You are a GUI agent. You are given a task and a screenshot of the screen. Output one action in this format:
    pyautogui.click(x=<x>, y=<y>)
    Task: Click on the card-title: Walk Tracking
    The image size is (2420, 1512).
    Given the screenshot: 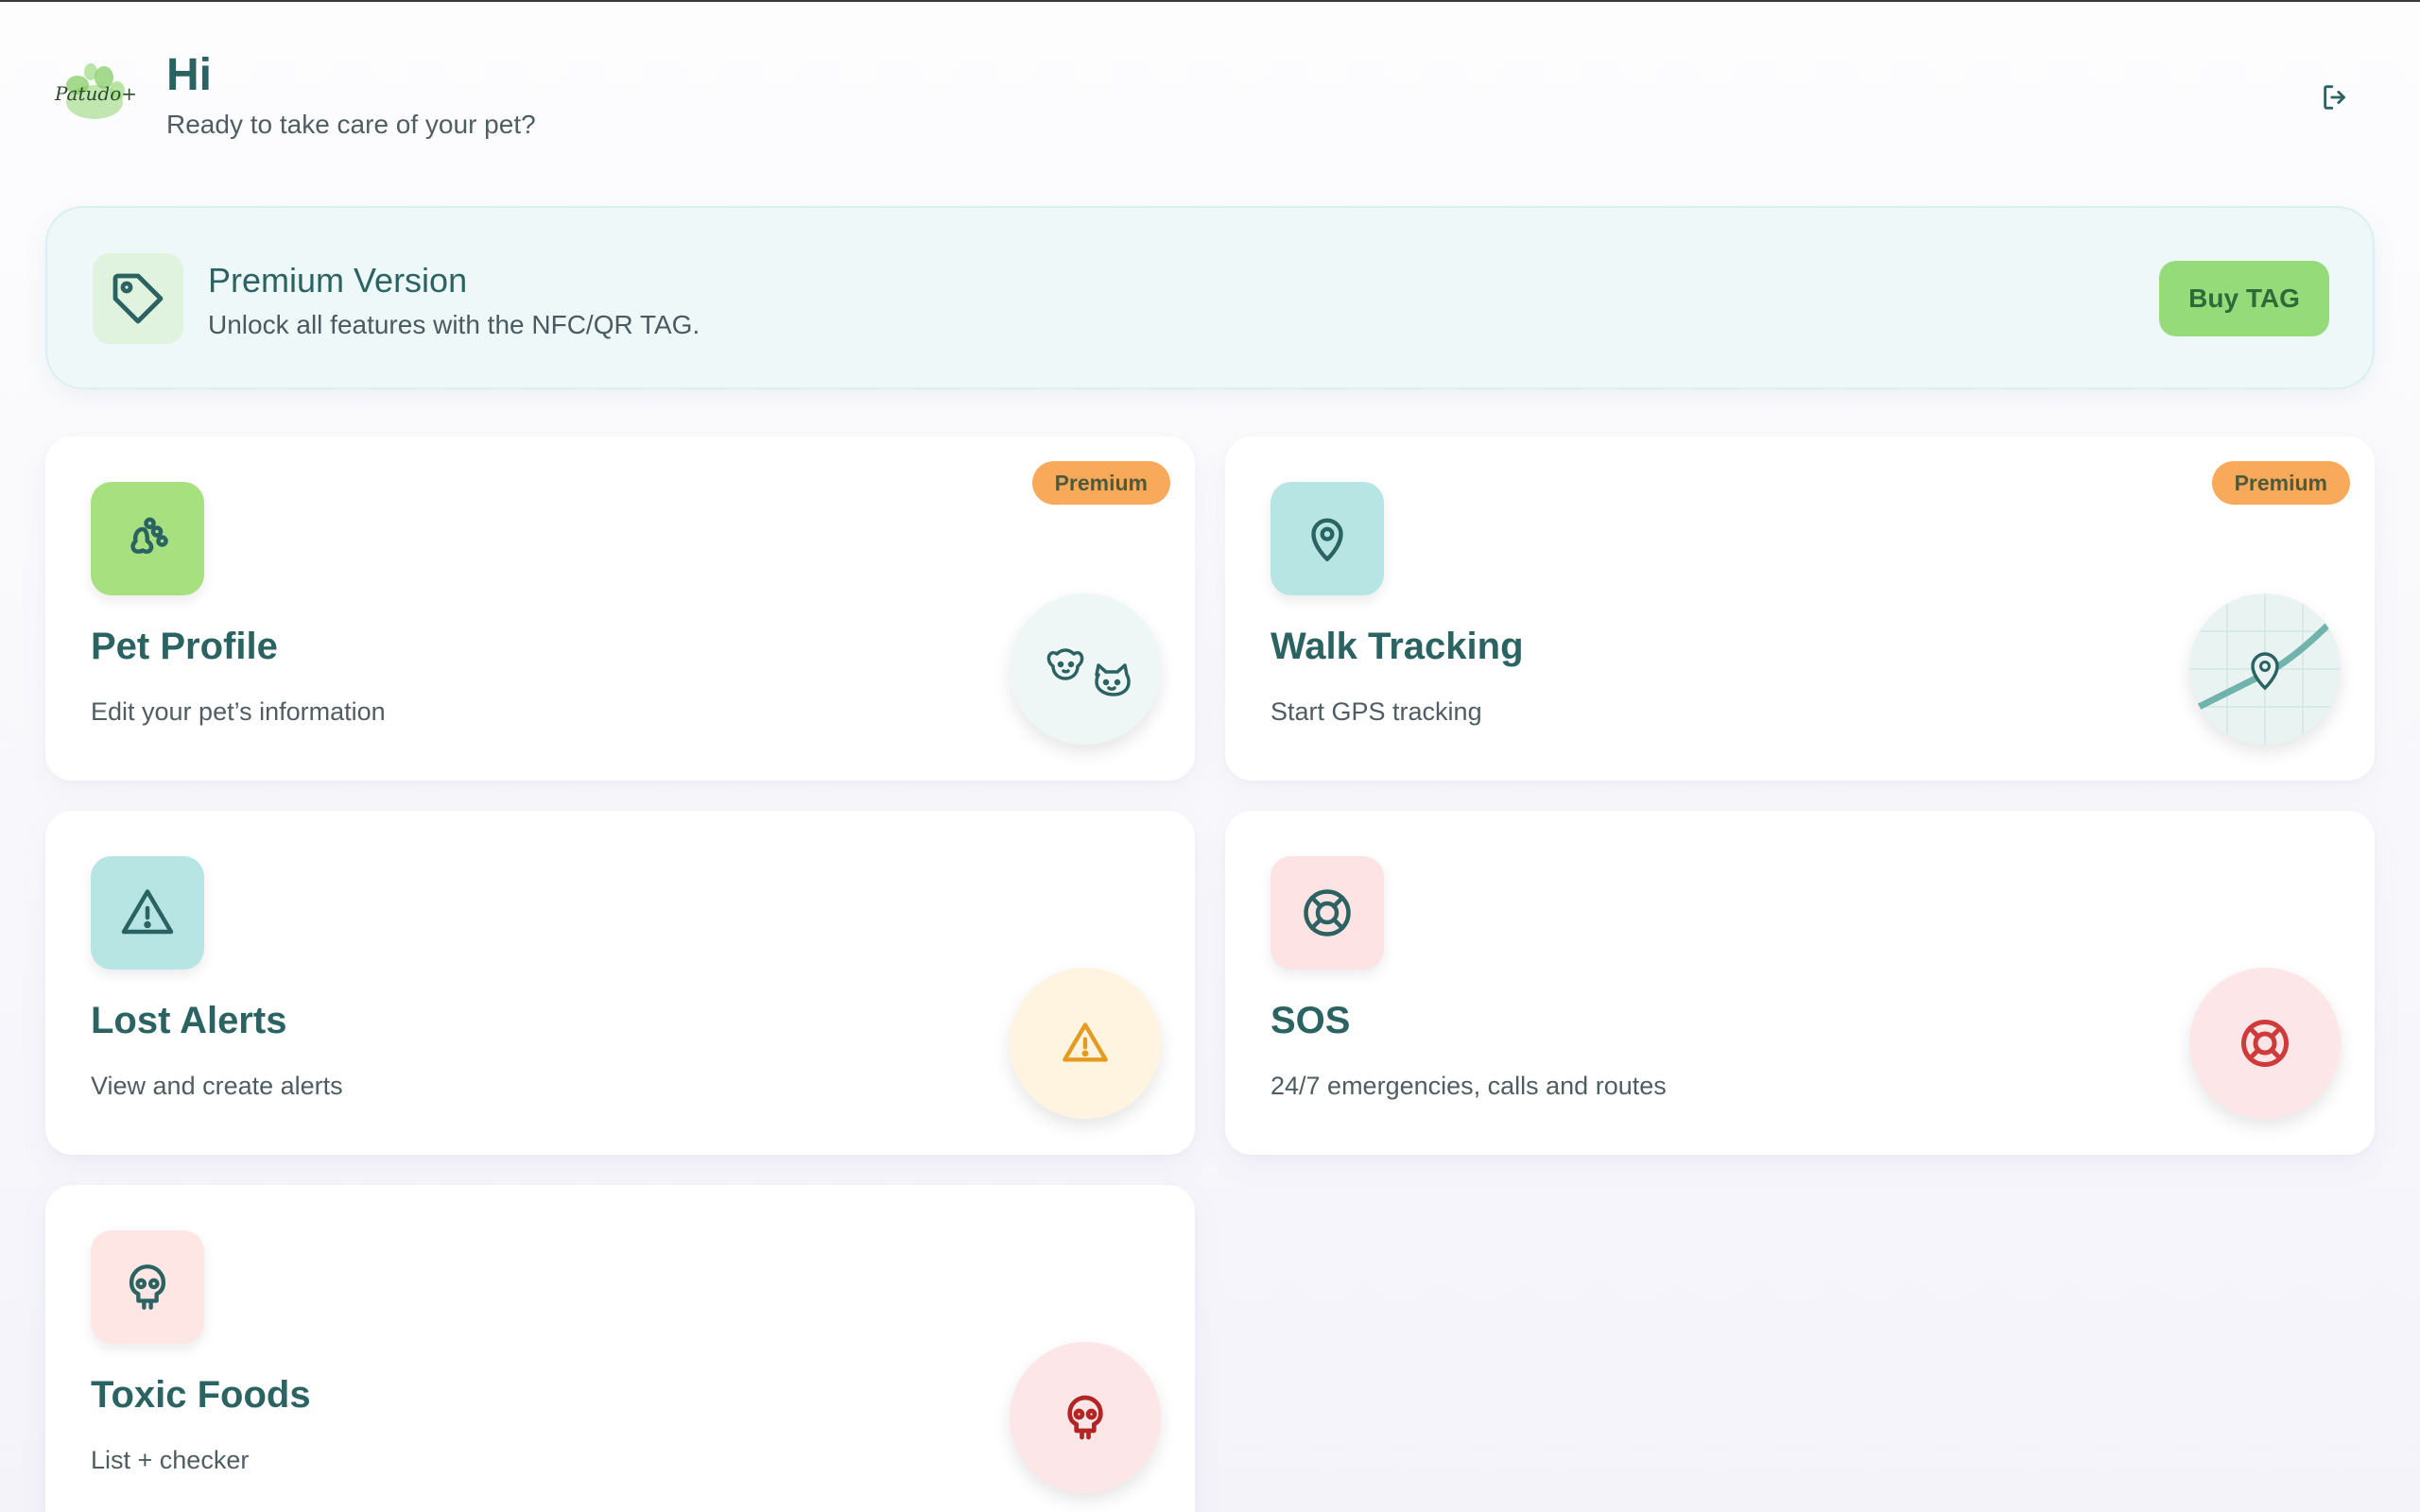 What is the action you would take?
    pyautogui.click(x=1397, y=646)
    